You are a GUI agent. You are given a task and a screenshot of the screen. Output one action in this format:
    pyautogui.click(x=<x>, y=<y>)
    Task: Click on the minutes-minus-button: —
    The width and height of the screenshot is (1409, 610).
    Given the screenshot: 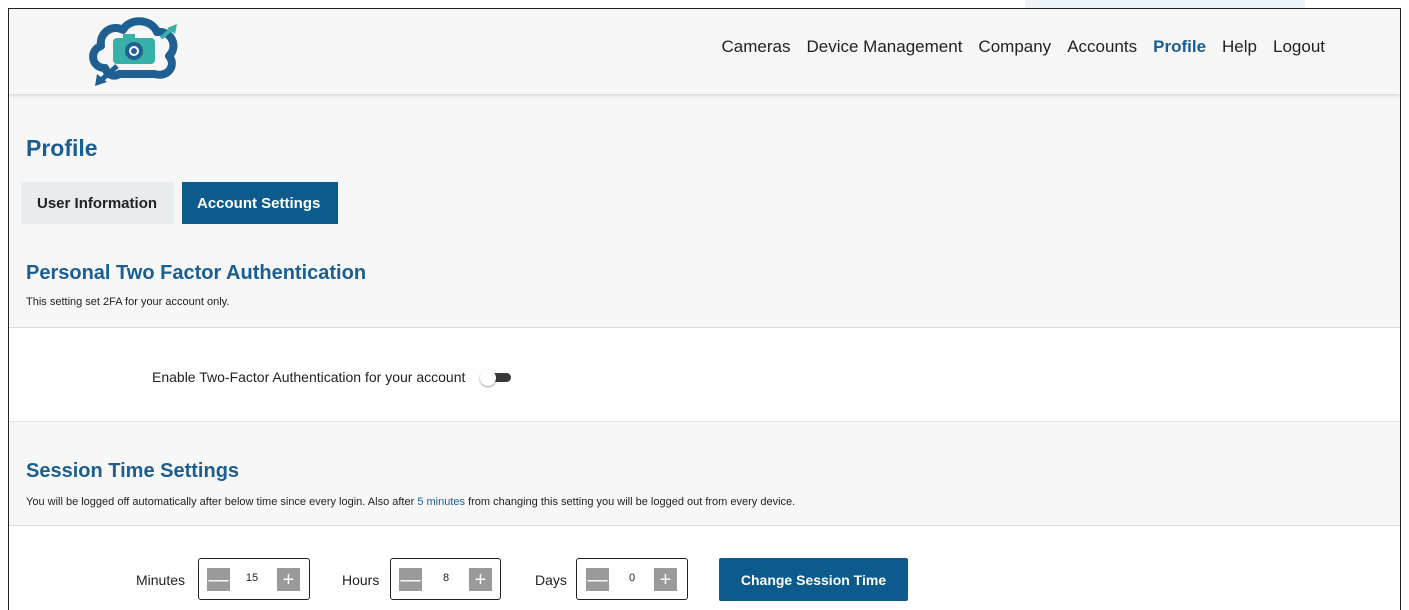 What is the action you would take?
    pyautogui.click(x=218, y=579)
    